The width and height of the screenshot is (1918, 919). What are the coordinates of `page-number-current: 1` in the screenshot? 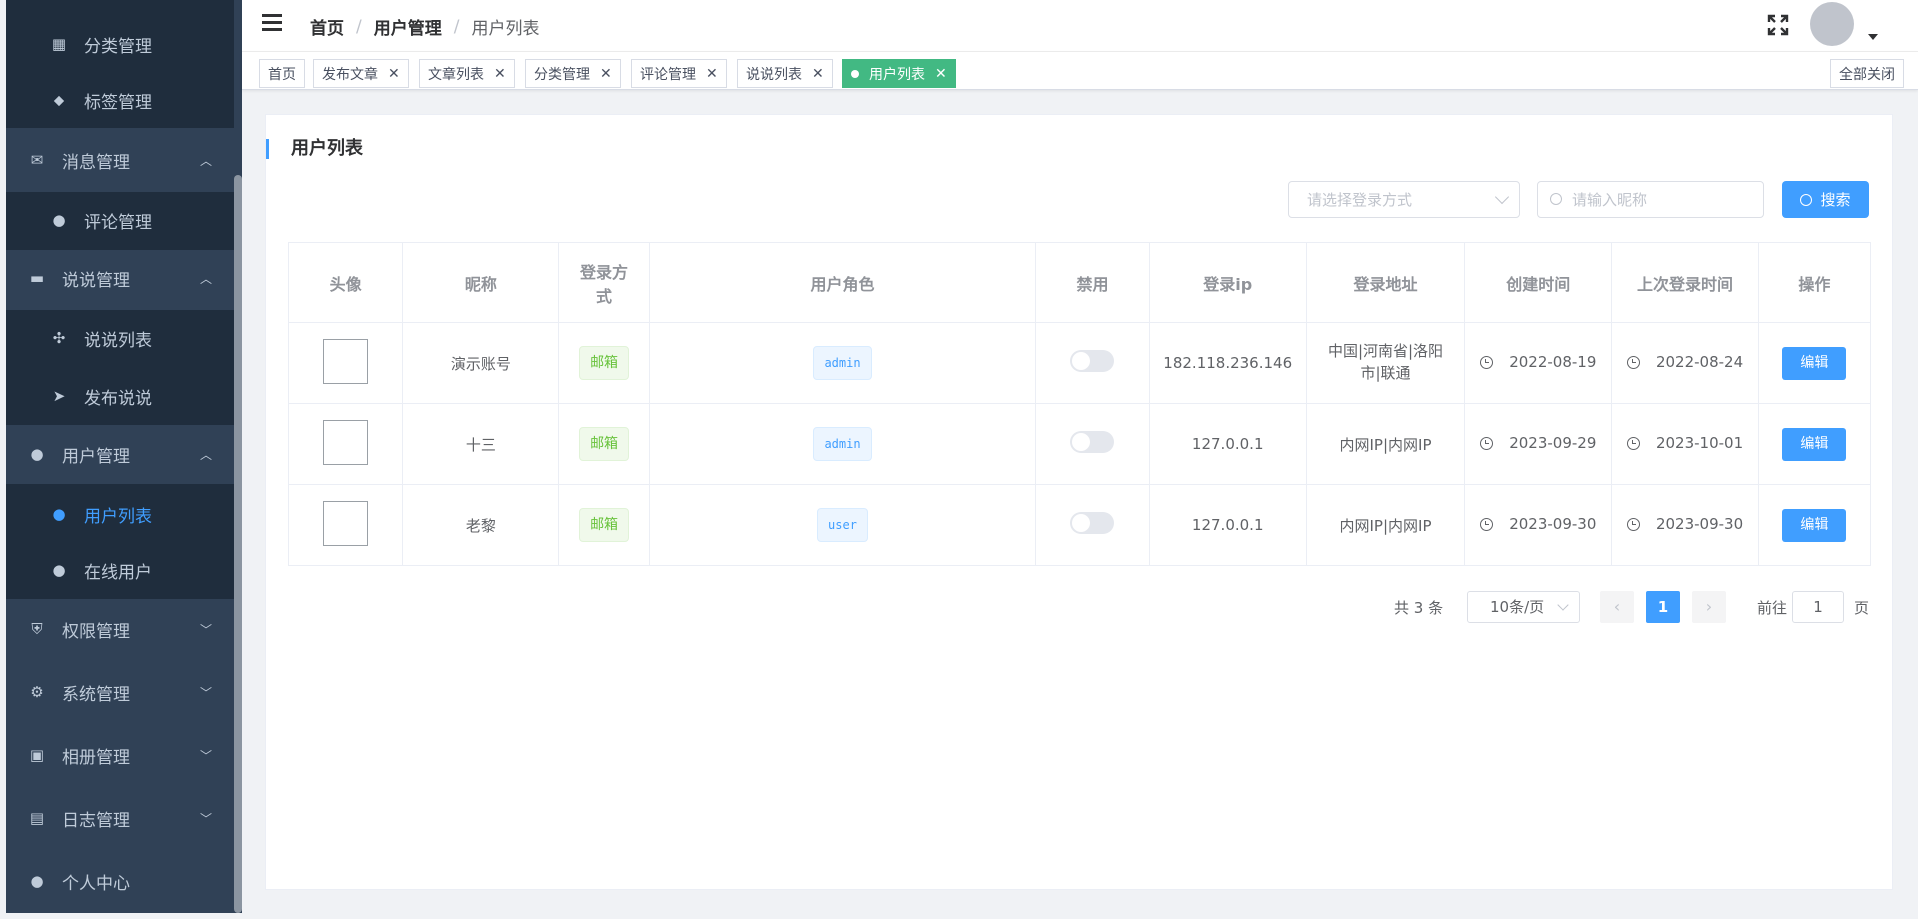 It's located at (1663, 607).